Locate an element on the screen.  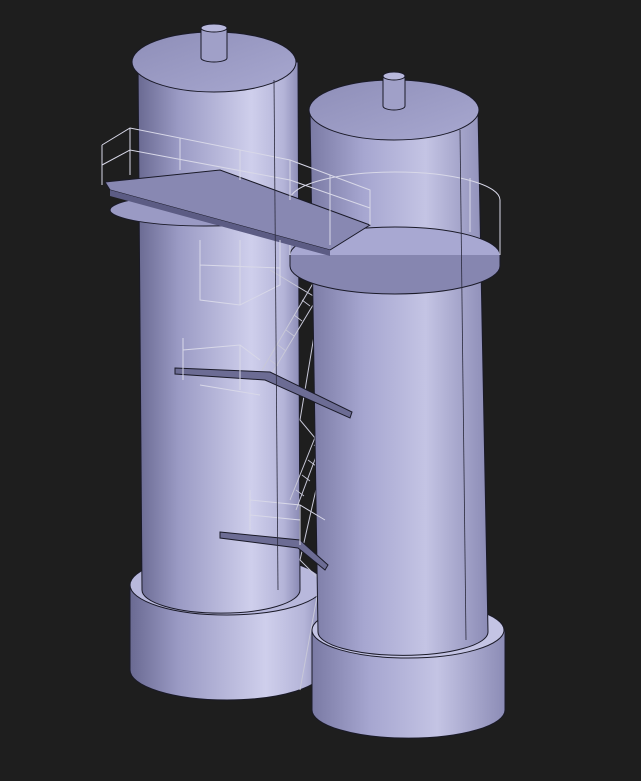
left-tower-vent is located at coordinates (214, 45).